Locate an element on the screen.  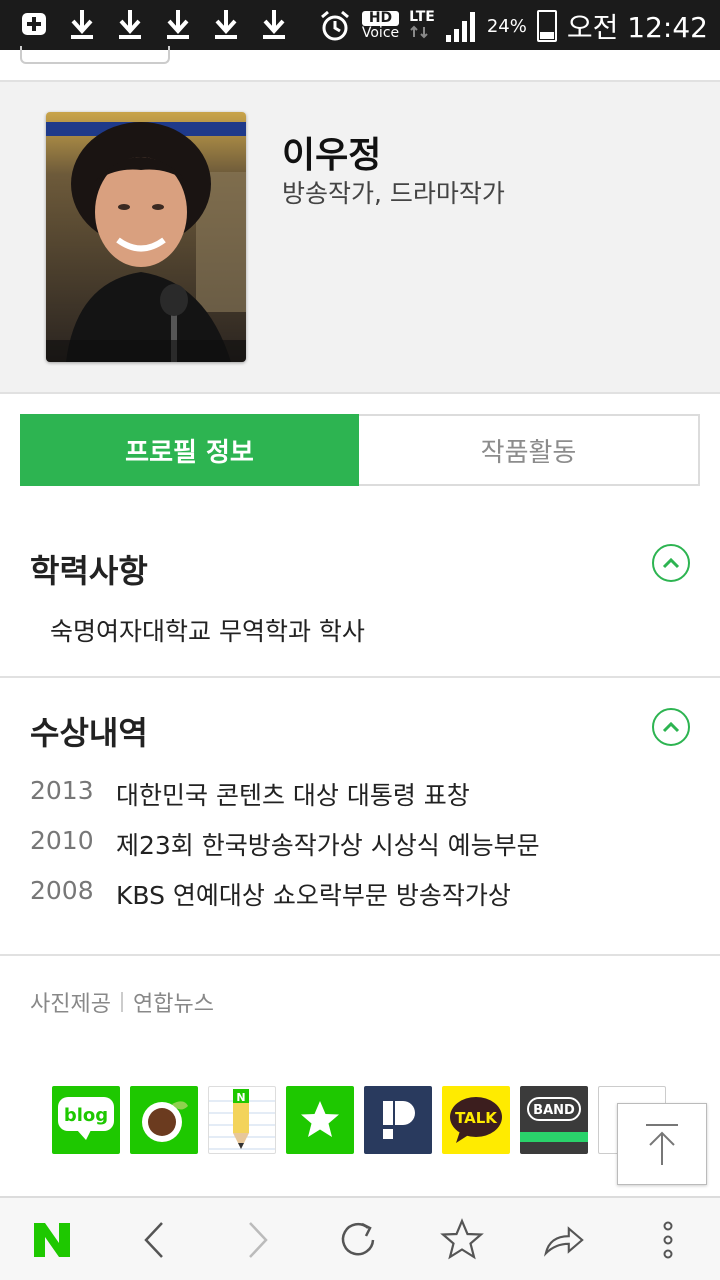
talk-label: TALK is located at coordinates (476, 1118).